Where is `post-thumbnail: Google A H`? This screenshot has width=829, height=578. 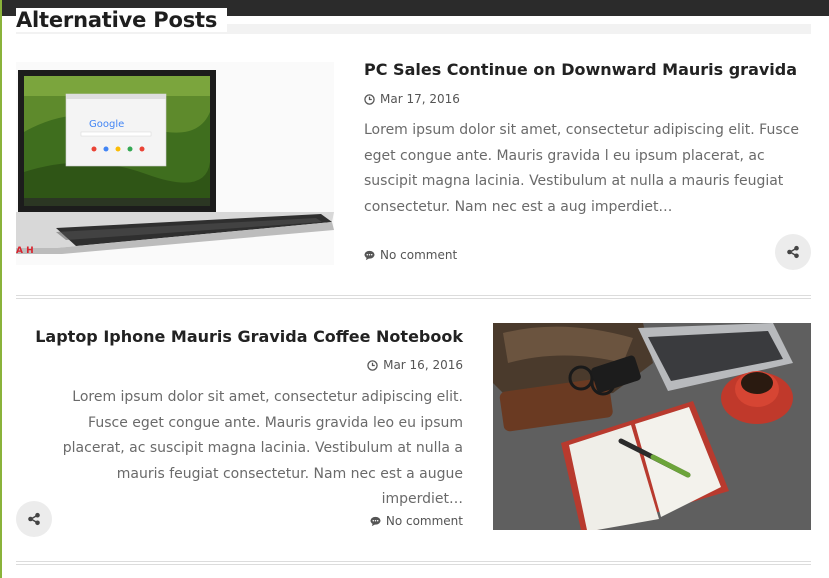
post-thumbnail: Google A H is located at coordinates (175, 163).